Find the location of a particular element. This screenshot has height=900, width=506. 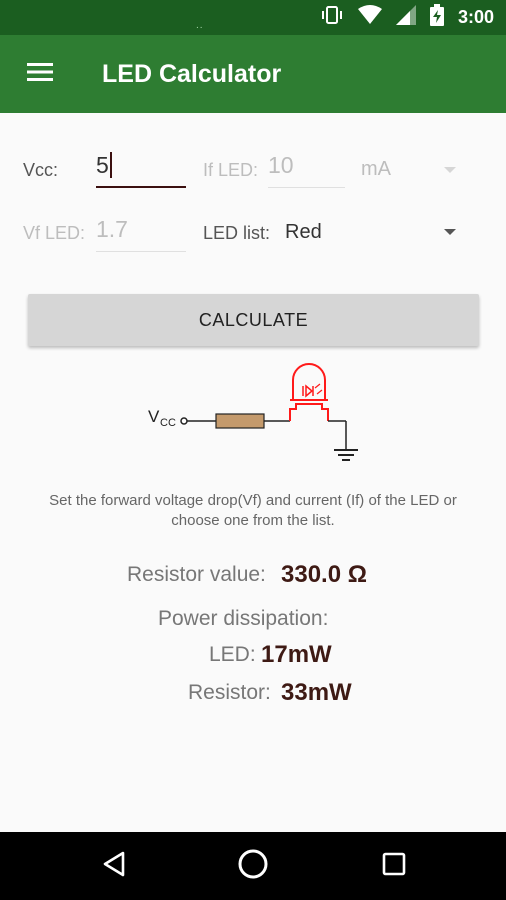

vf-led-value: 1.7 is located at coordinates (112, 229).